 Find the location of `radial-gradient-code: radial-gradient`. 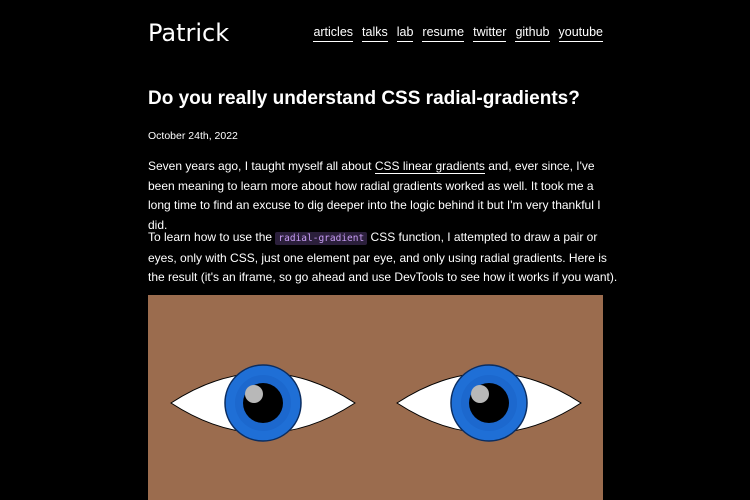

radial-gradient-code: radial-gradient is located at coordinates (321, 238).